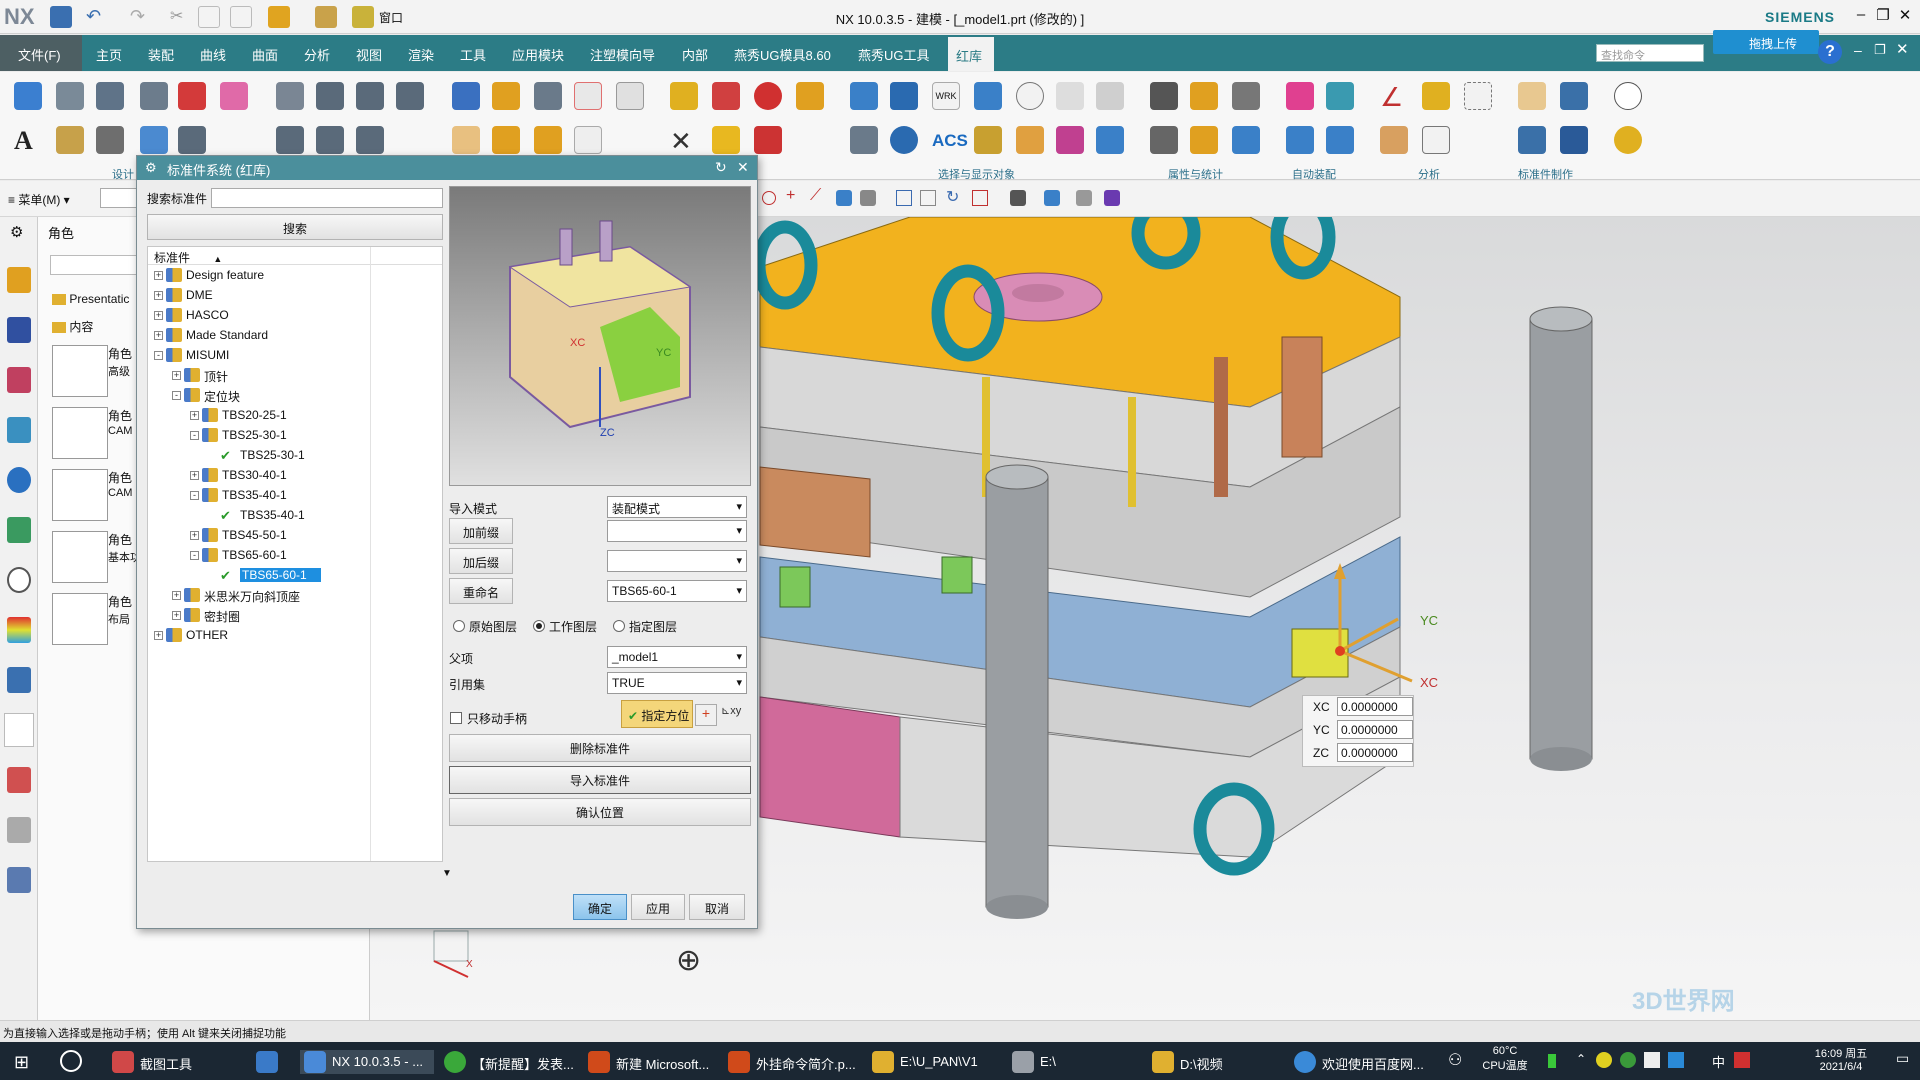 The image size is (1920, 1080). What do you see at coordinates (481, 561) in the screenshot?
I see `add-suffix-button: 加后缀` at bounding box center [481, 561].